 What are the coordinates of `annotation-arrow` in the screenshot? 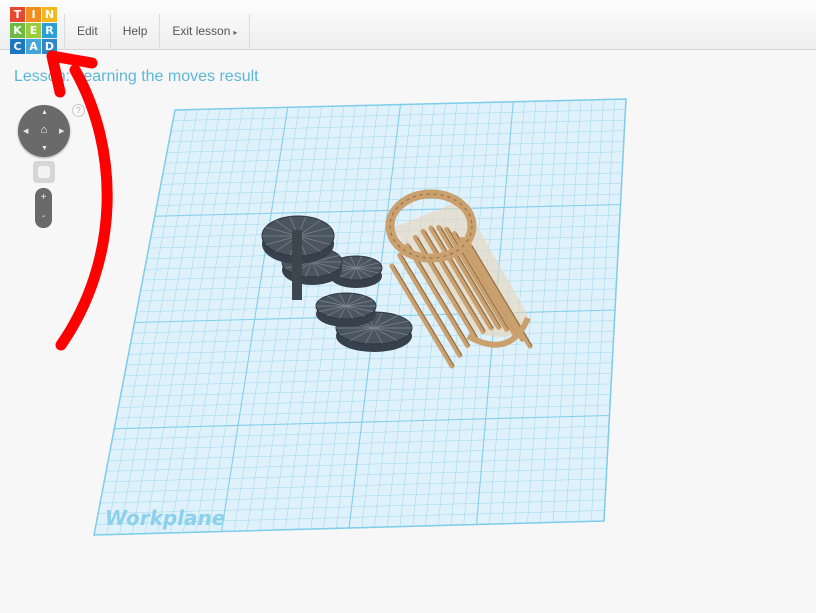 It's located at (79, 200).